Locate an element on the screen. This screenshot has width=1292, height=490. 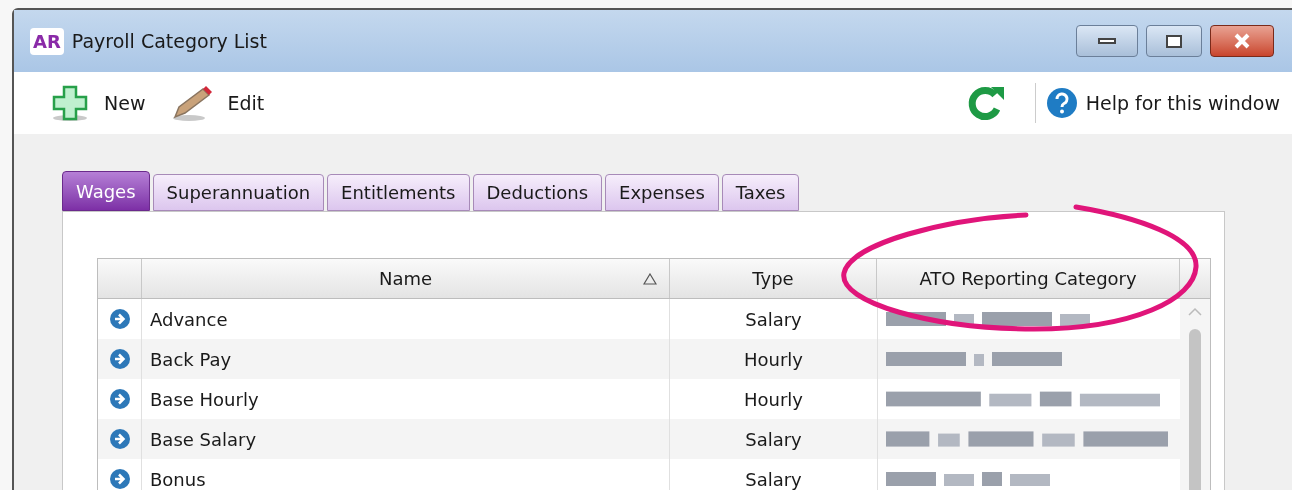
close-icon is located at coordinates (1242, 41).